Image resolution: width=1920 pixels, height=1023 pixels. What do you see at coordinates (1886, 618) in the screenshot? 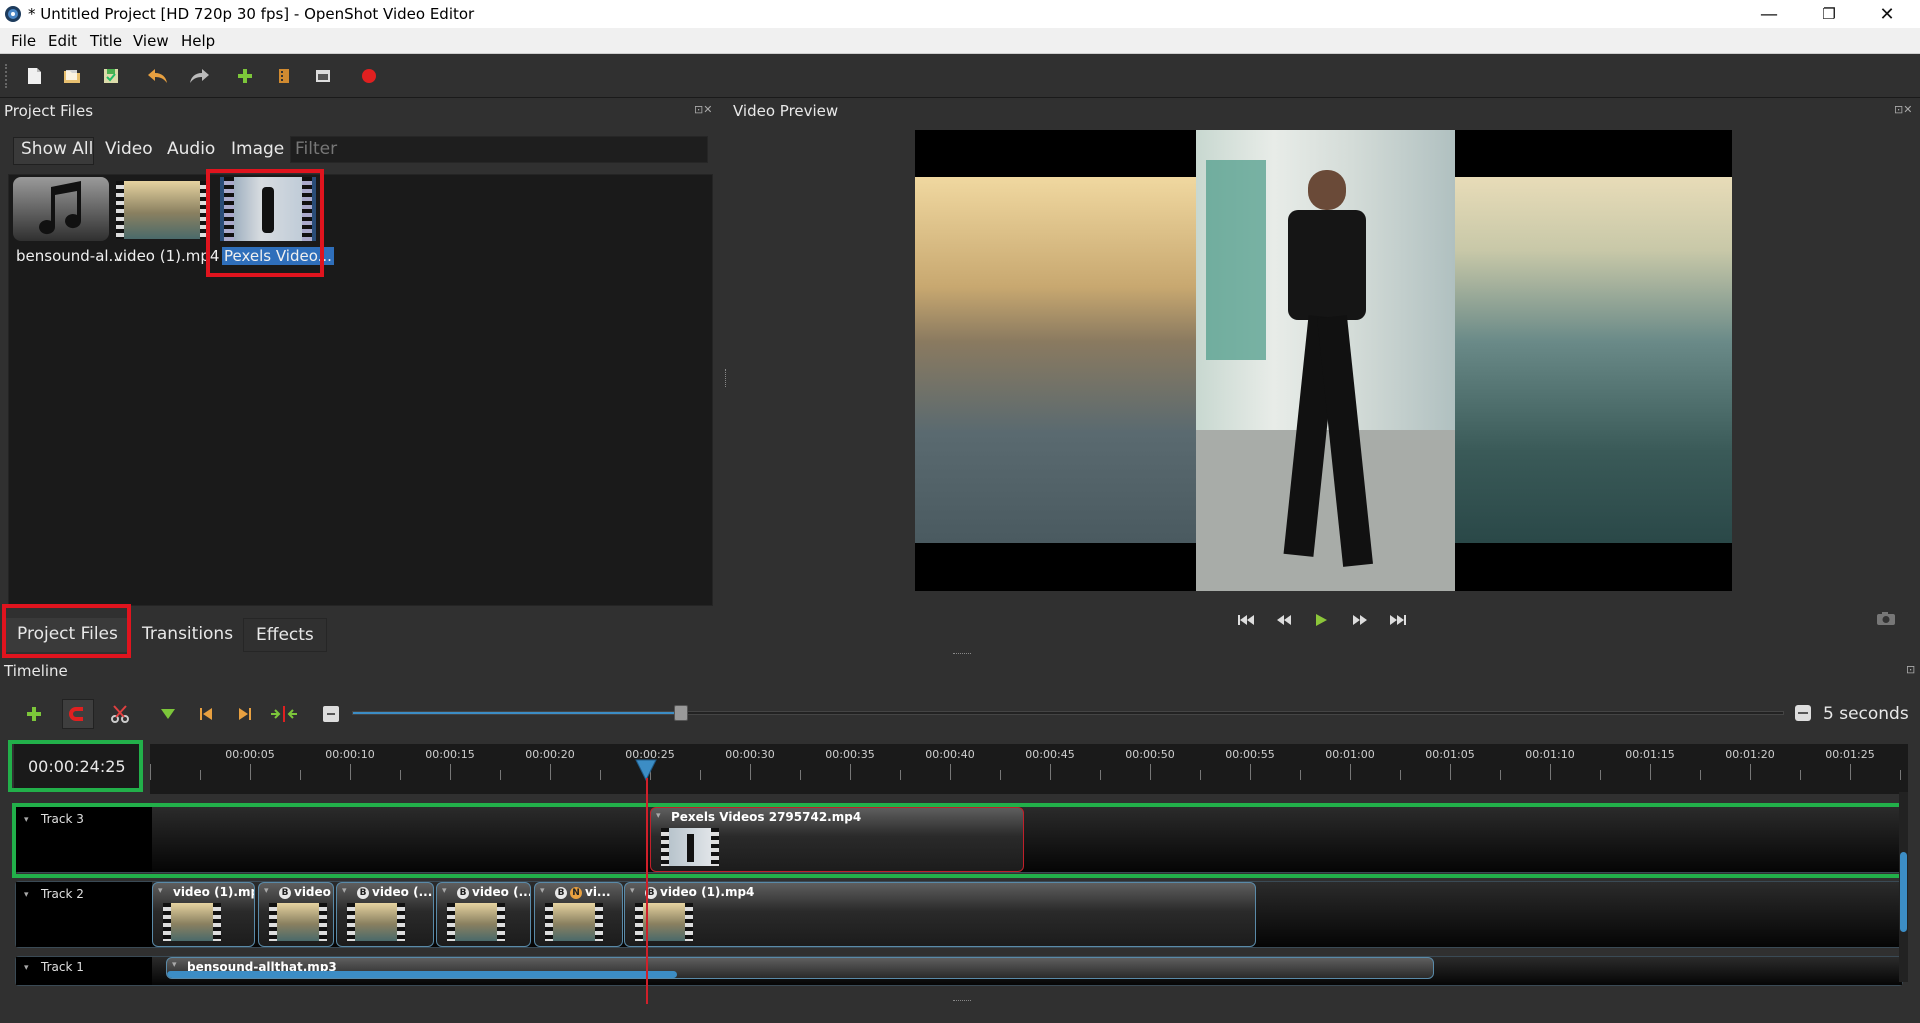
I see `camera-snapshot-icon` at bounding box center [1886, 618].